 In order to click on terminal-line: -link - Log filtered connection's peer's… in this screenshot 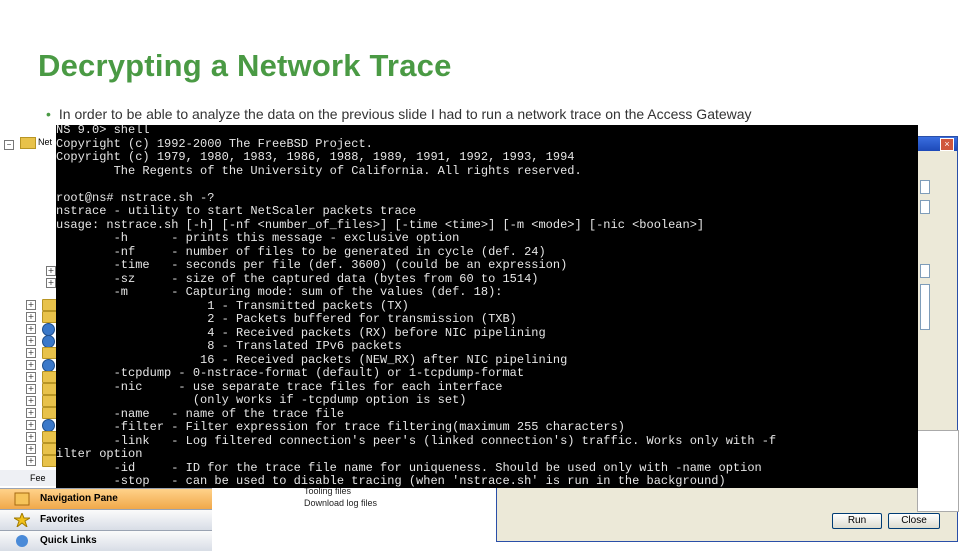, I will do `click(416, 440)`.